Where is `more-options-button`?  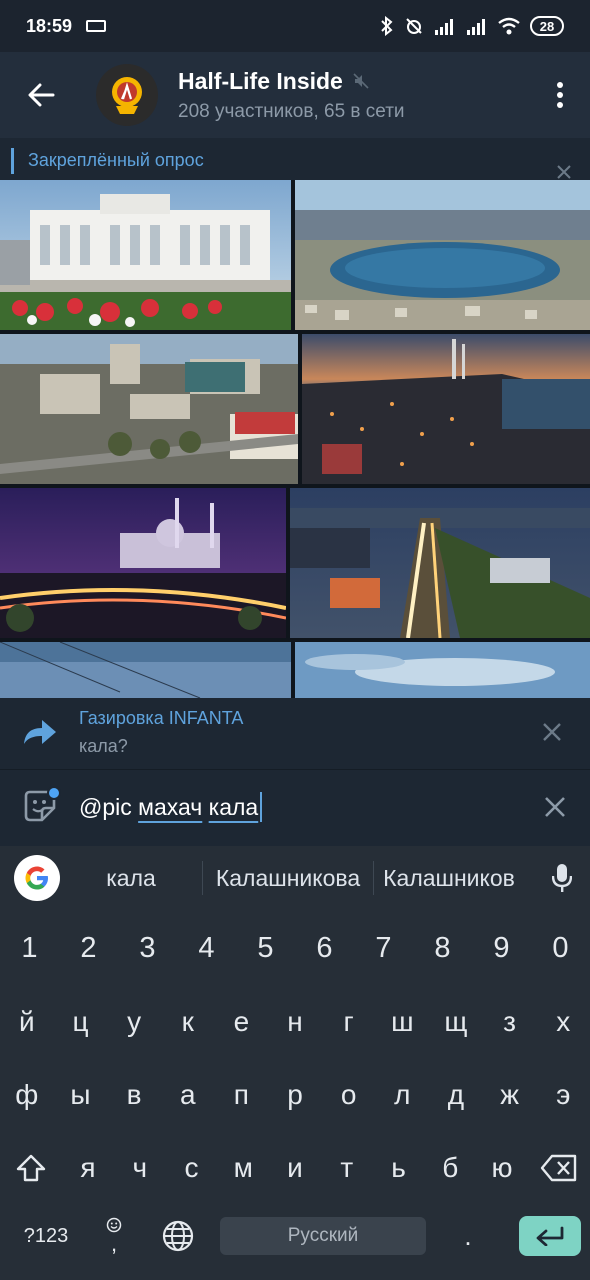 more-options-button is located at coordinates (560, 95).